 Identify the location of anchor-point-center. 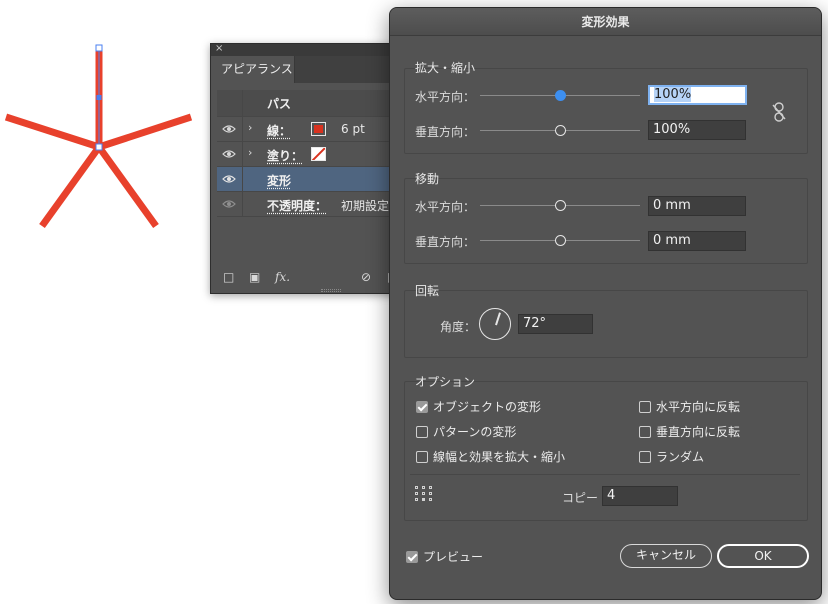
(99, 97).